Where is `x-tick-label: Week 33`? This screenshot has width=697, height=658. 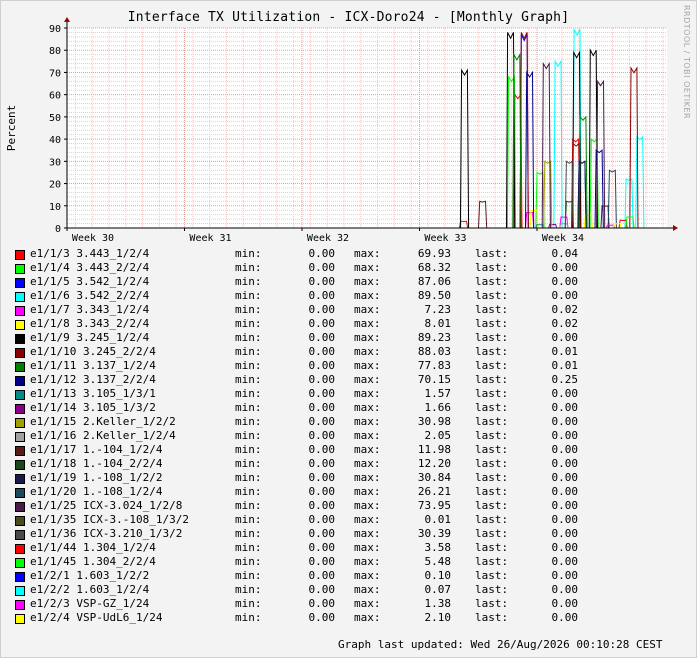 x-tick-label: Week 33 is located at coordinates (445, 238).